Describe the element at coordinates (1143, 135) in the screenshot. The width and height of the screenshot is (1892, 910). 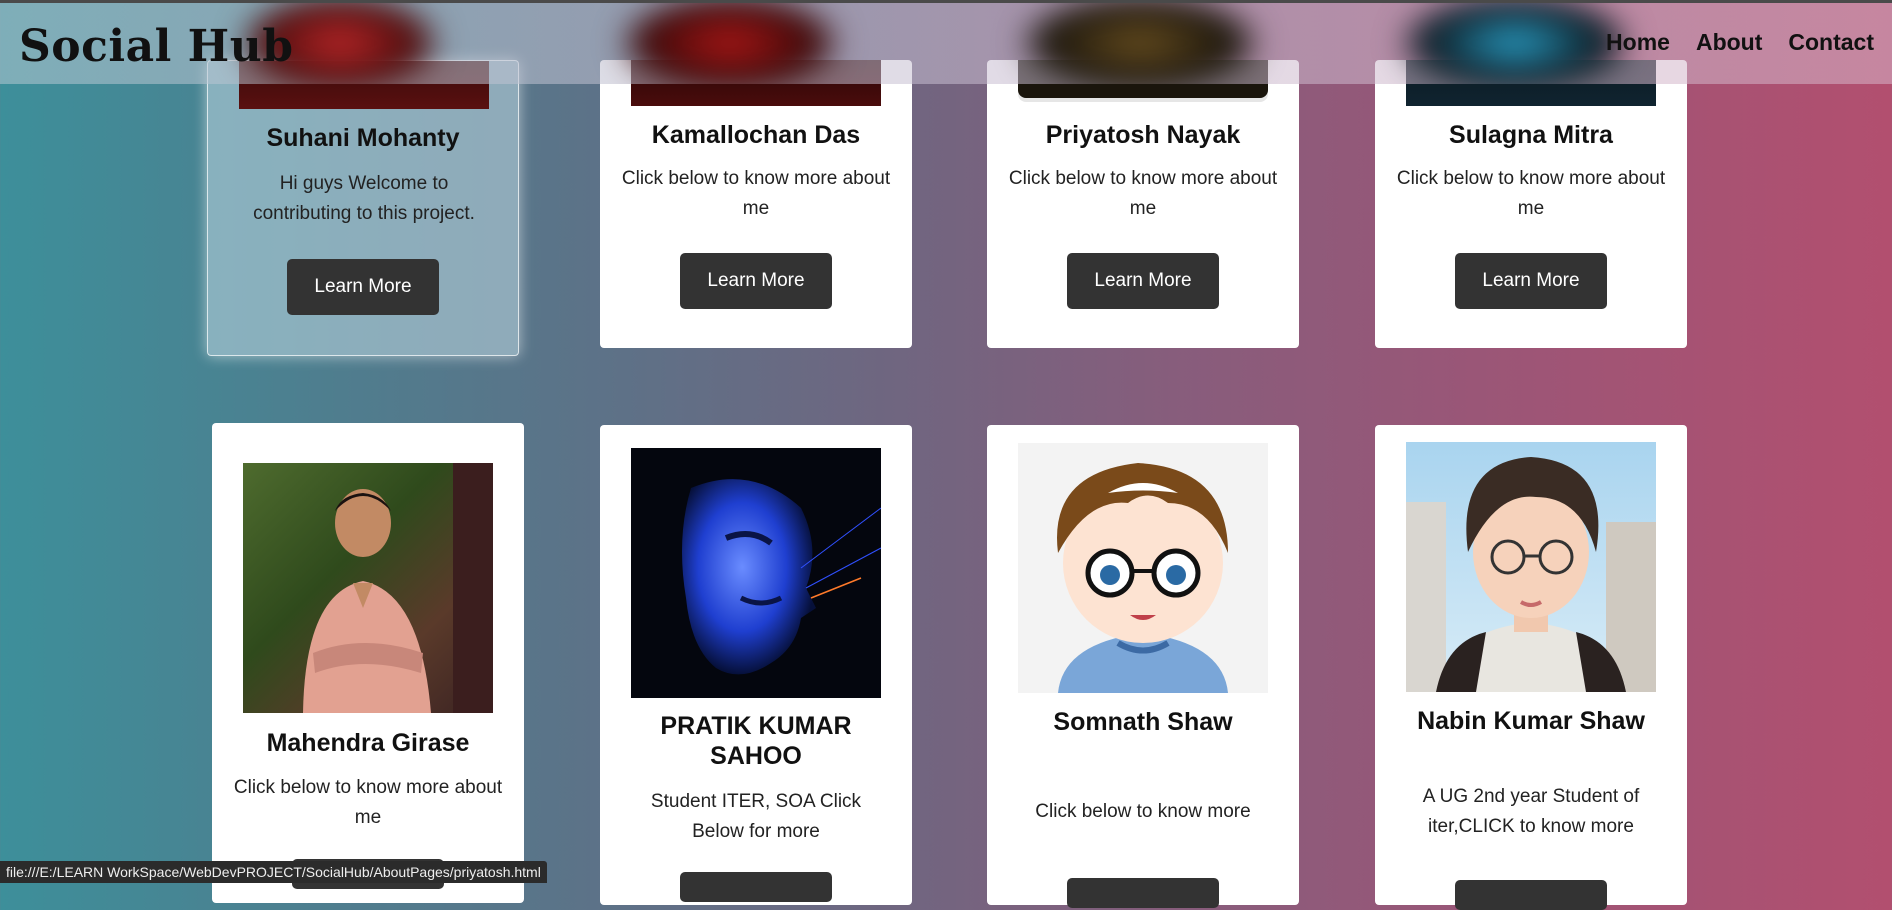
I see `profile-name: Priyatosh Nayak` at that location.